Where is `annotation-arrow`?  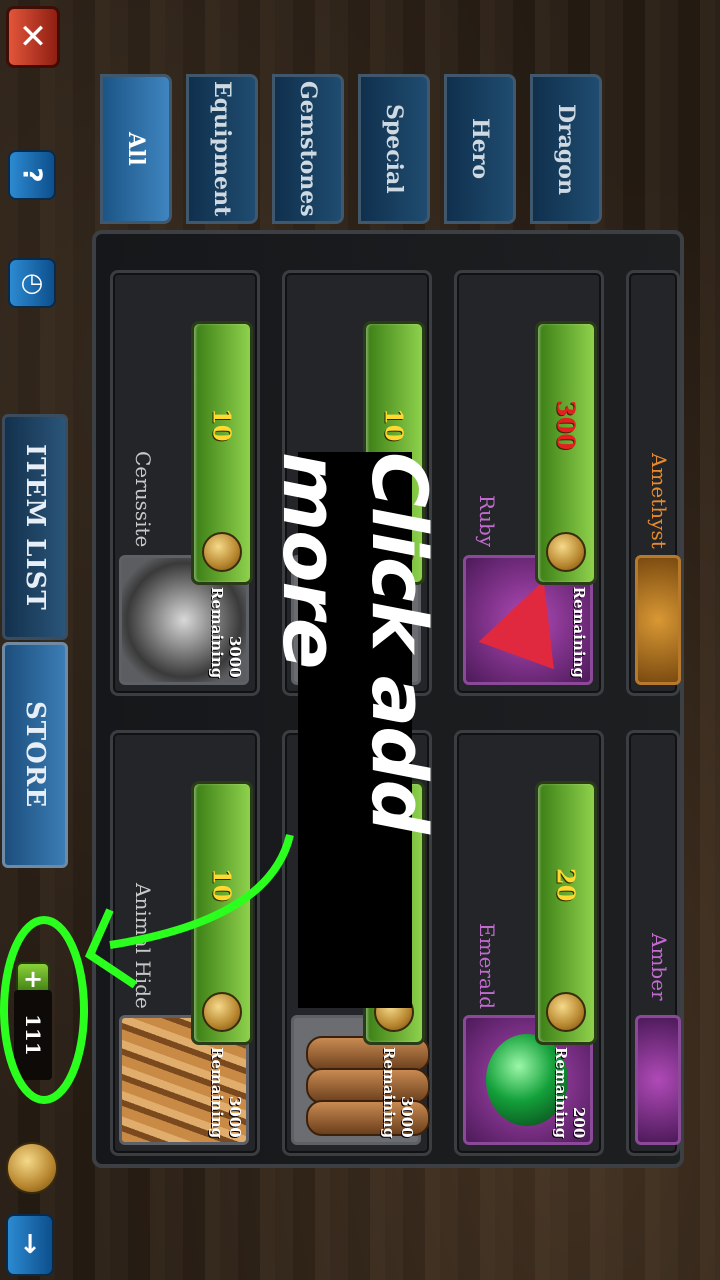
annotation-arrow is located at coordinates (201, 891).